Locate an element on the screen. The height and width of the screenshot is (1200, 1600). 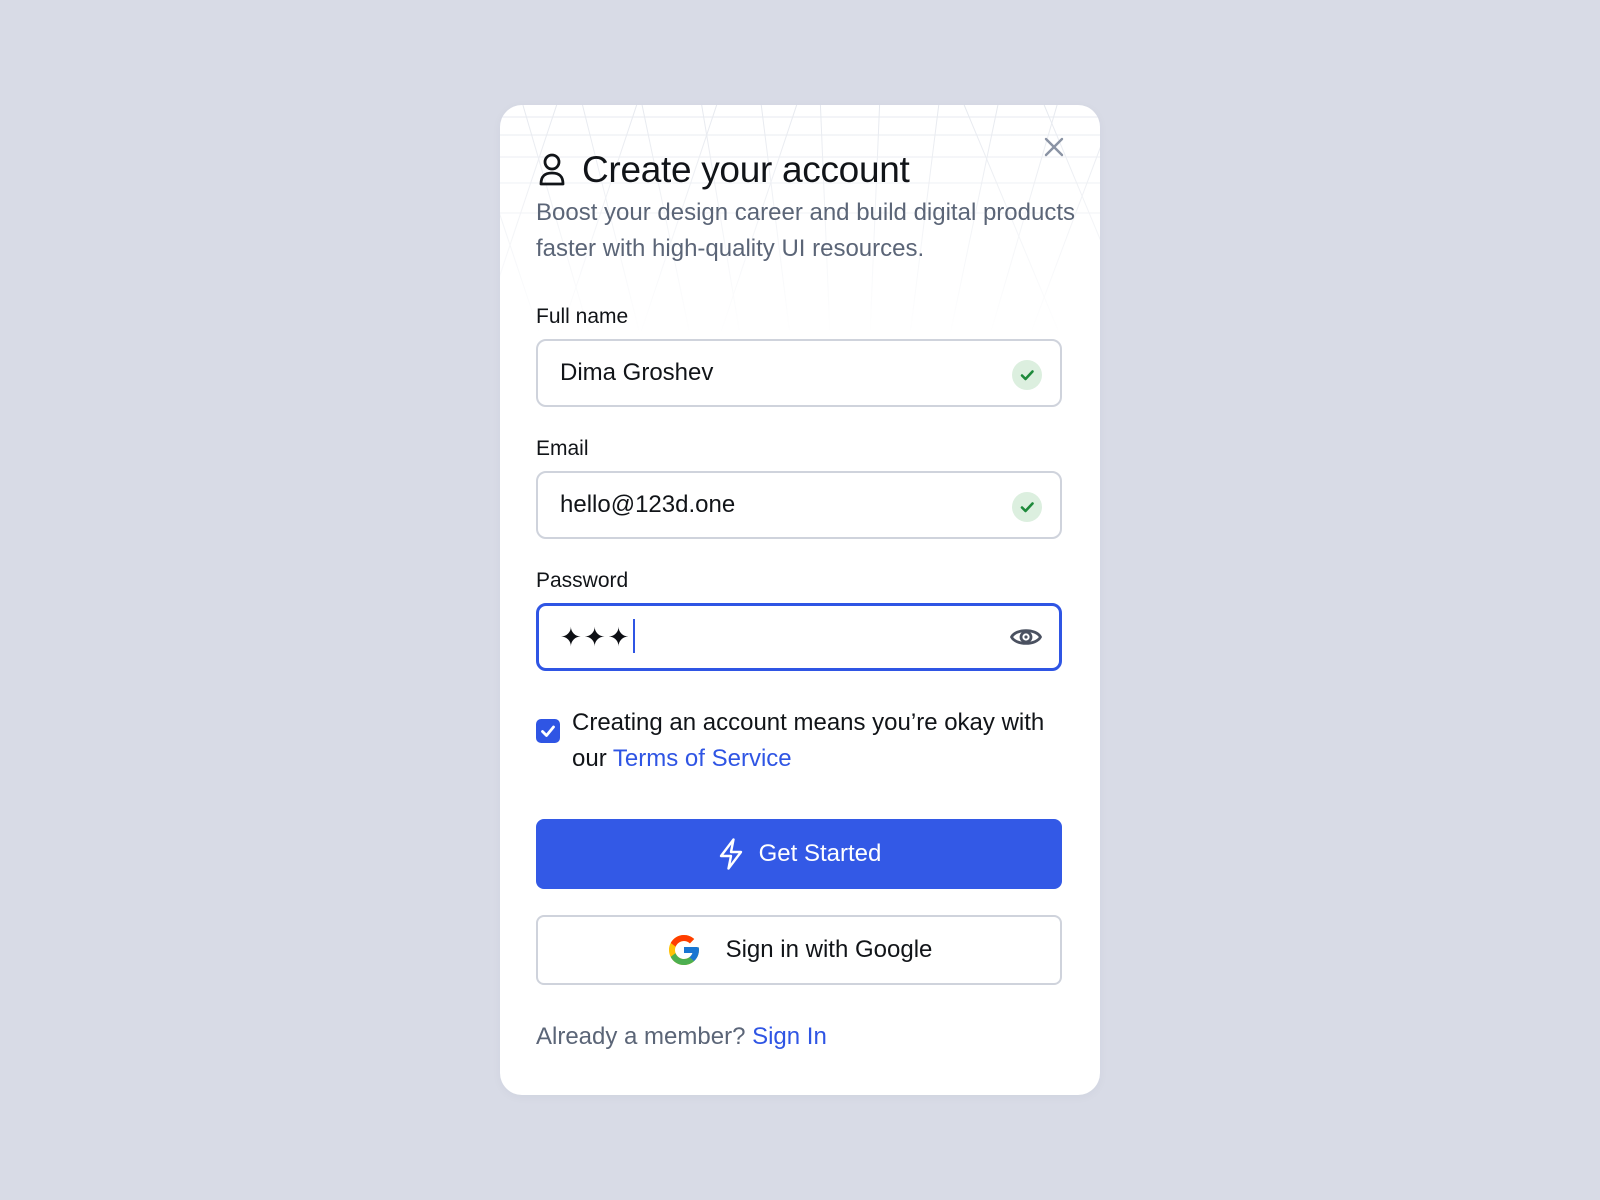
google-signin-label: Sign in with Google is located at coordinates (829, 949).